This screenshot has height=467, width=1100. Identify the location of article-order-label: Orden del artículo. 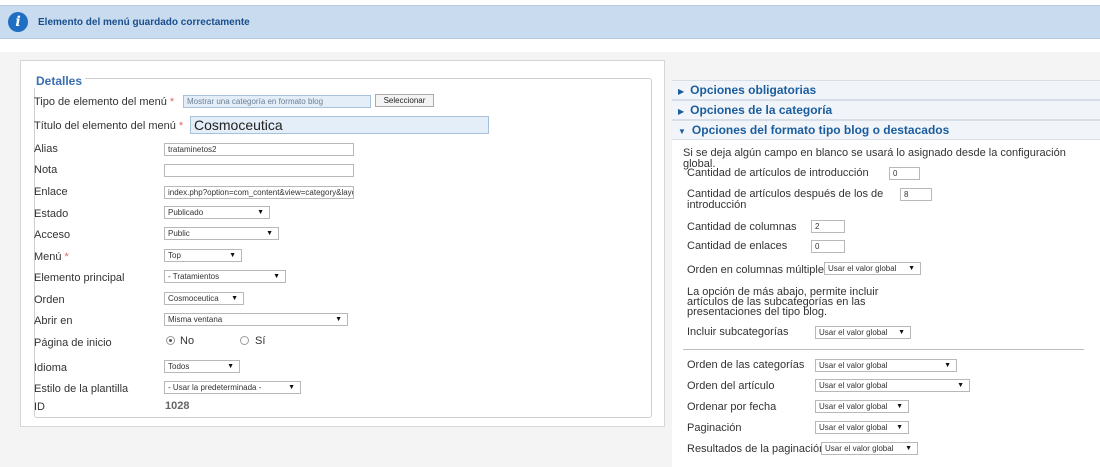
(731, 386).